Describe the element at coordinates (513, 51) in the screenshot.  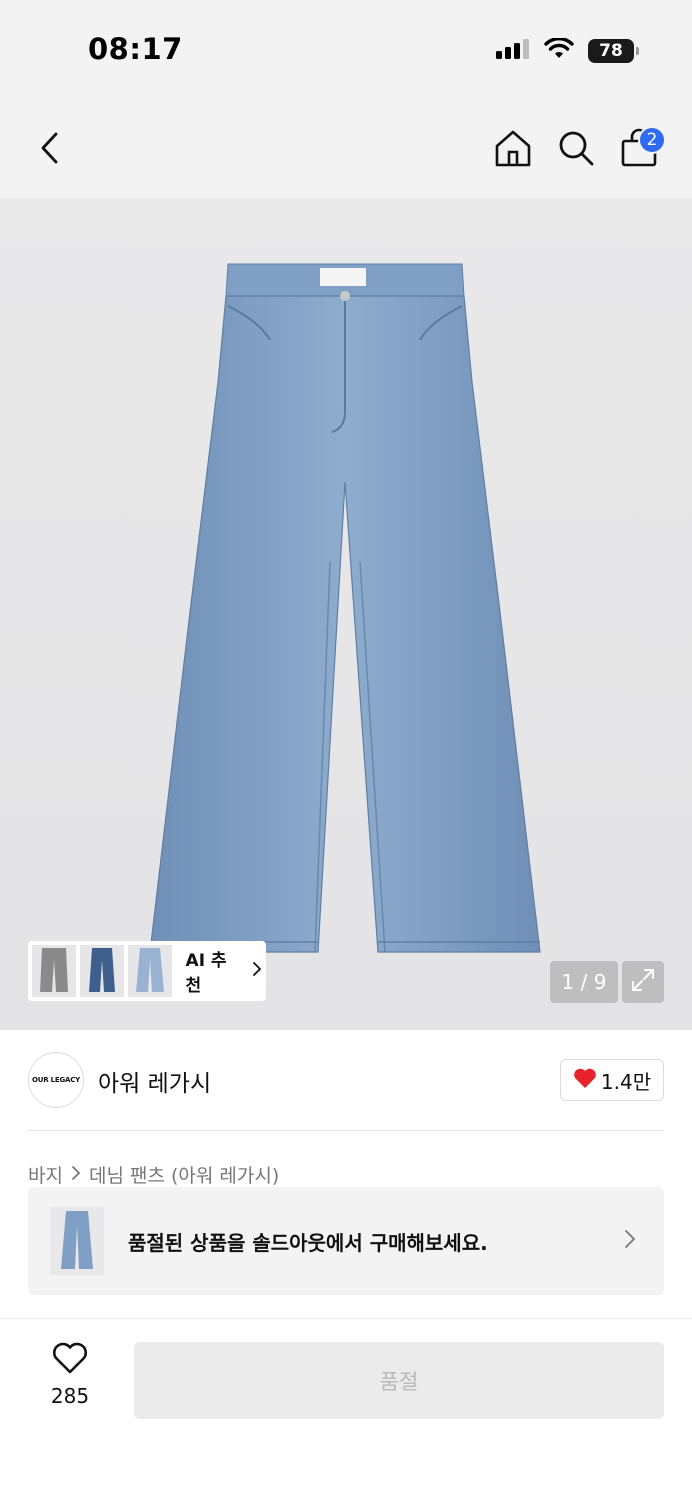
I see `signal-icon` at that location.